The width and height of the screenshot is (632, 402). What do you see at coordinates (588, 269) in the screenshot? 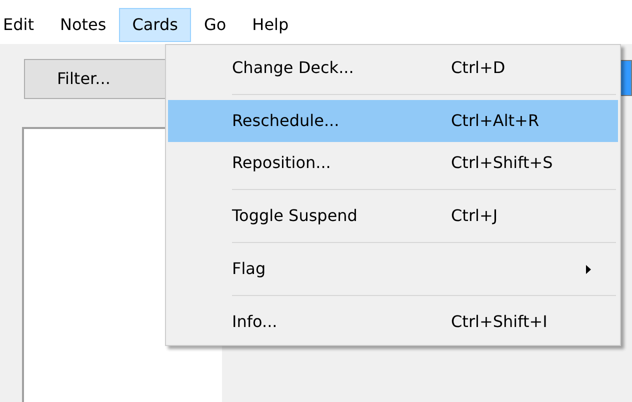
I see `submenu-arrow-icon` at bounding box center [588, 269].